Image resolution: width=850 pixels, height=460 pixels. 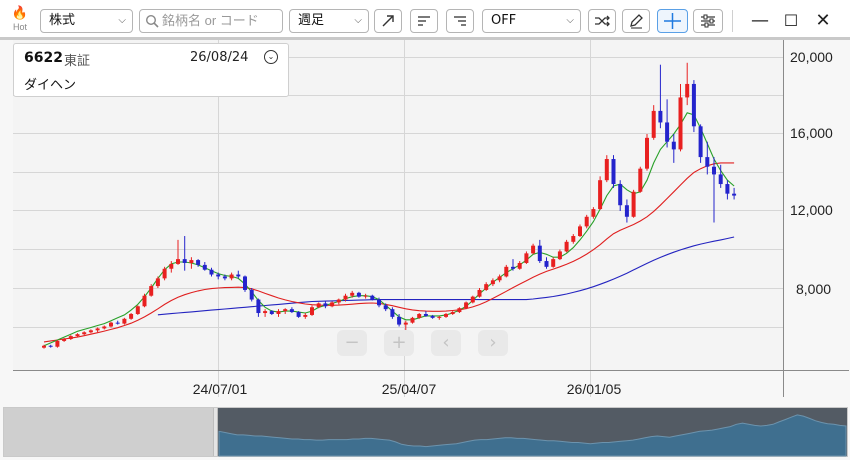 I want to click on navigator-sparkline, so click(x=532, y=435).